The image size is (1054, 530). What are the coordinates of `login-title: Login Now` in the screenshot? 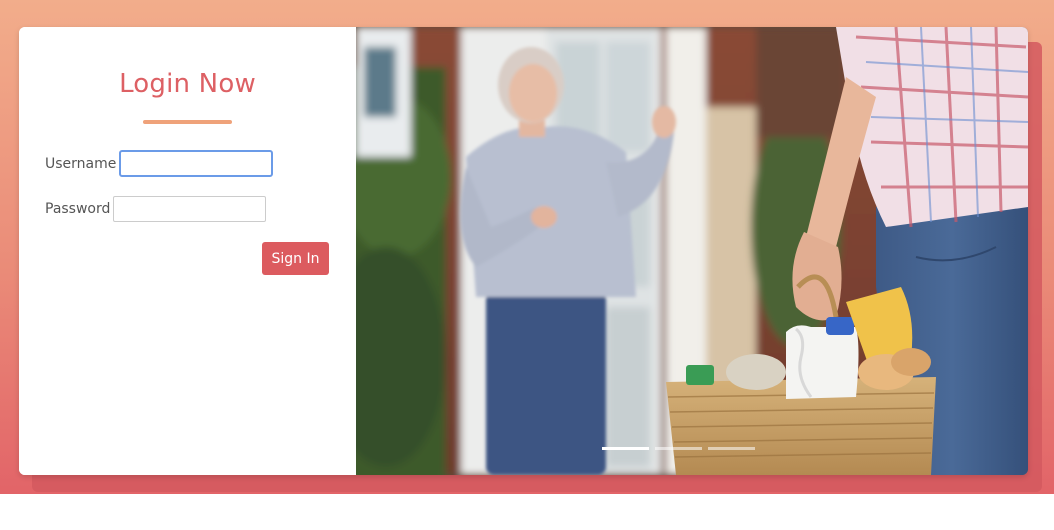 It's located at (187, 84).